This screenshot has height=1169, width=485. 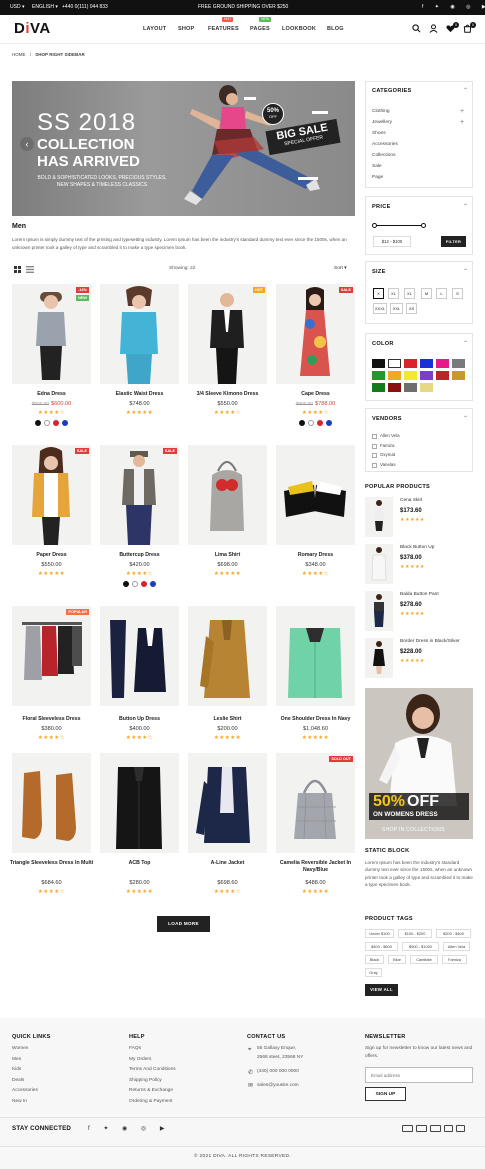 I want to click on footer-link: Women, so click(x=20, y=1048).